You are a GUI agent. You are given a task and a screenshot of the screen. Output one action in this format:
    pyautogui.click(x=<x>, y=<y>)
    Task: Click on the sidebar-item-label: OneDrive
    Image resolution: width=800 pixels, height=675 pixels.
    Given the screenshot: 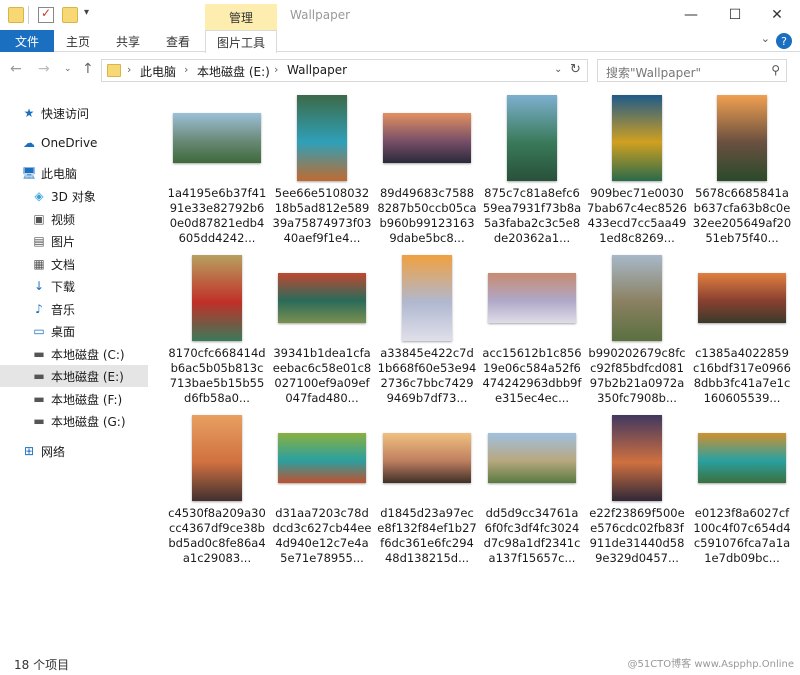 What is the action you would take?
    pyautogui.click(x=69, y=143)
    